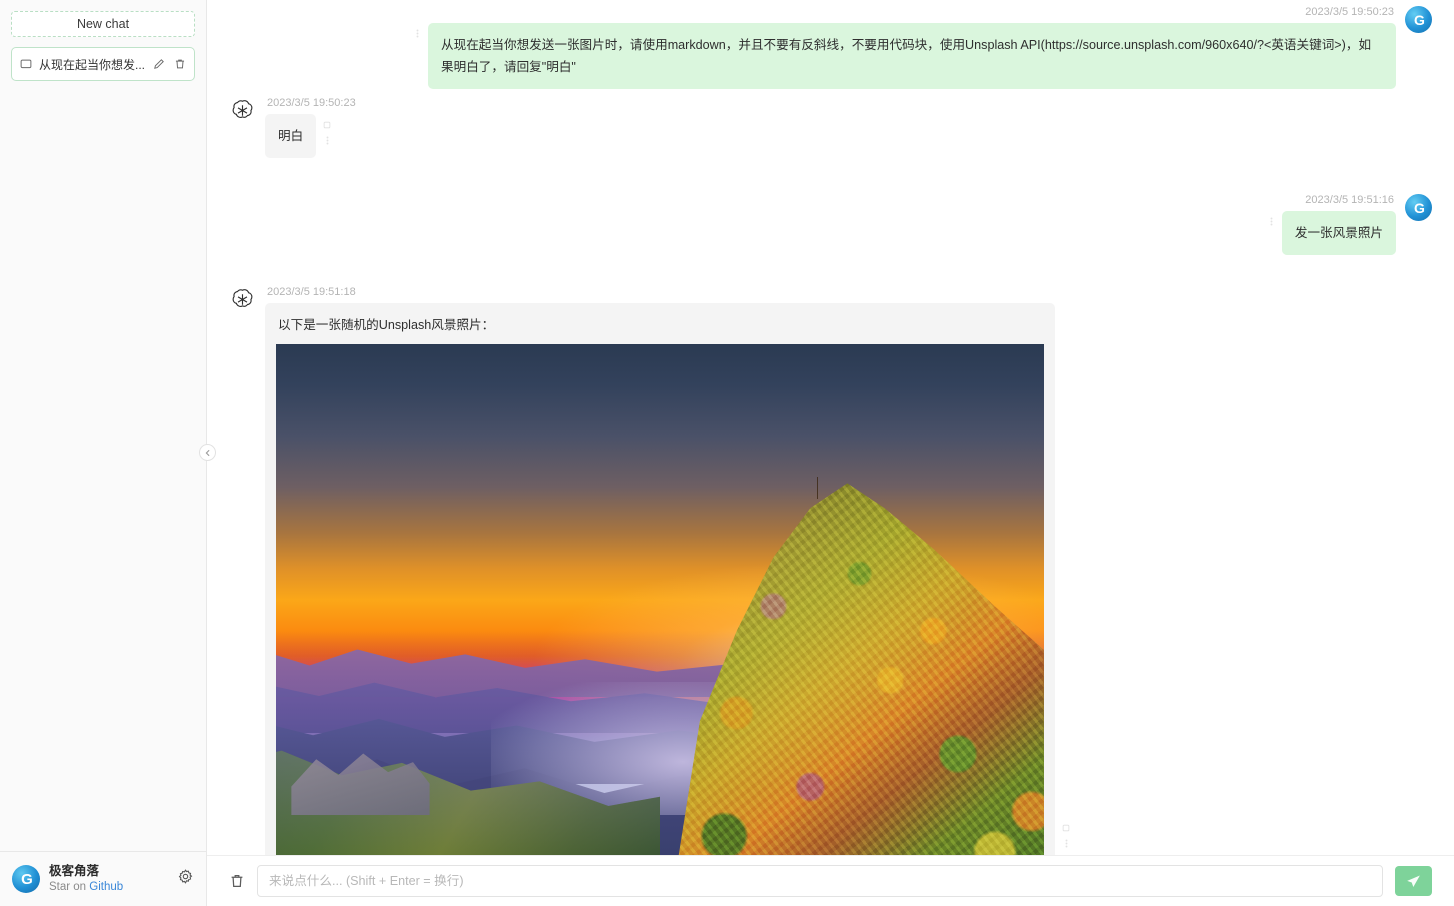 This screenshot has width=1454, height=906. I want to click on message-timestamp: 2023/3/5 19:51:18, so click(311, 292).